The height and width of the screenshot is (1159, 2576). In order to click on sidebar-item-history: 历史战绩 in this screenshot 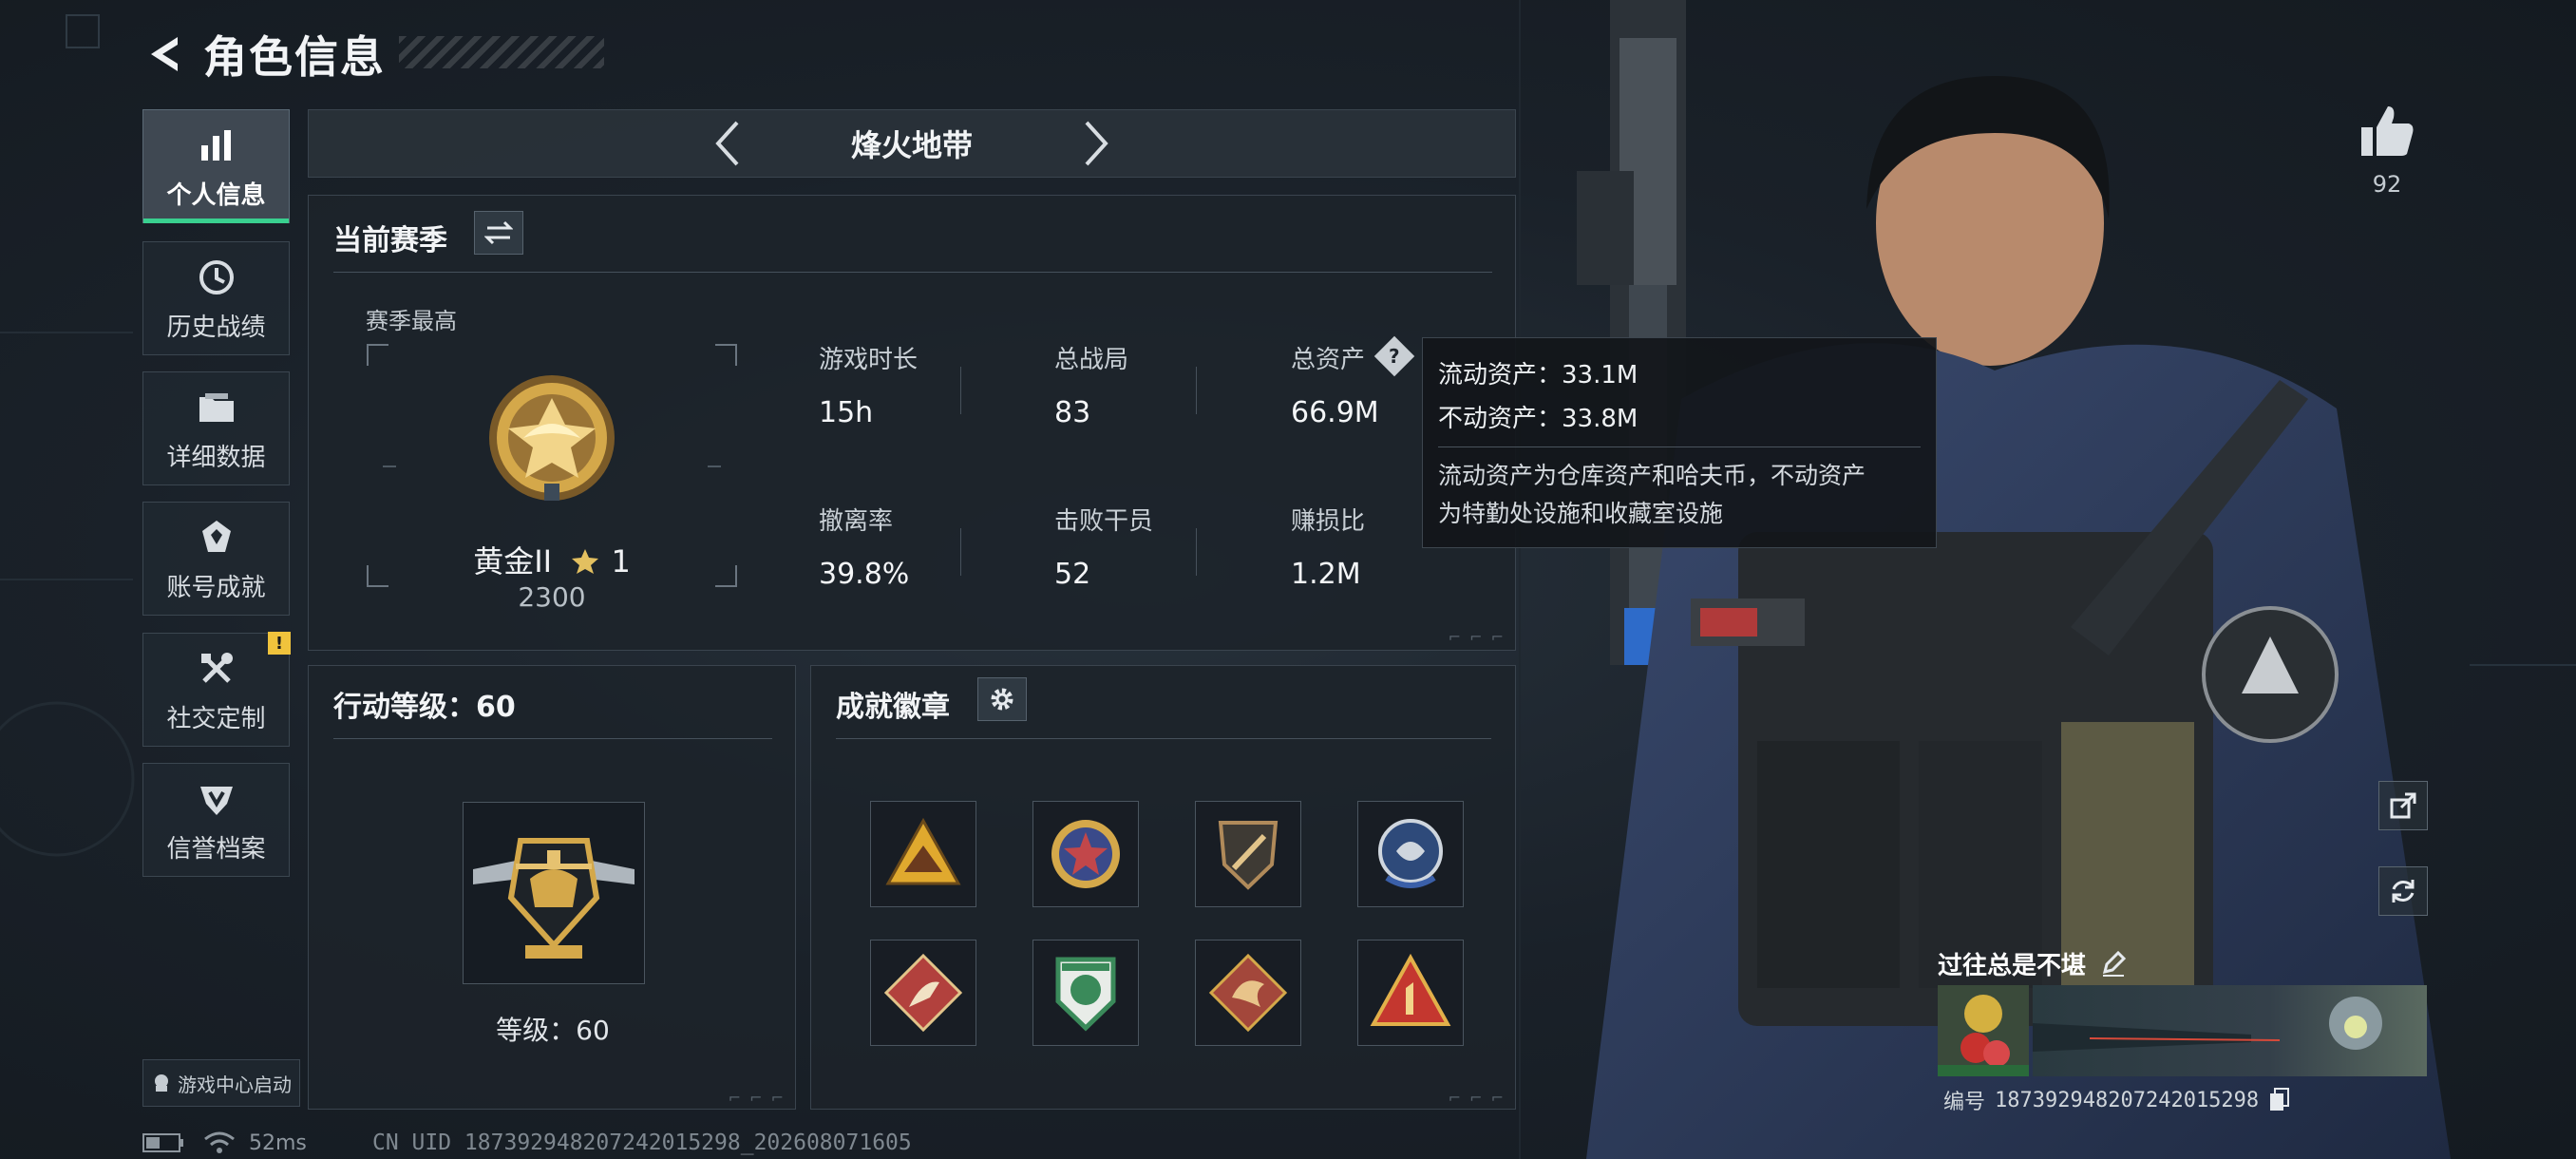, I will do `click(216, 298)`.